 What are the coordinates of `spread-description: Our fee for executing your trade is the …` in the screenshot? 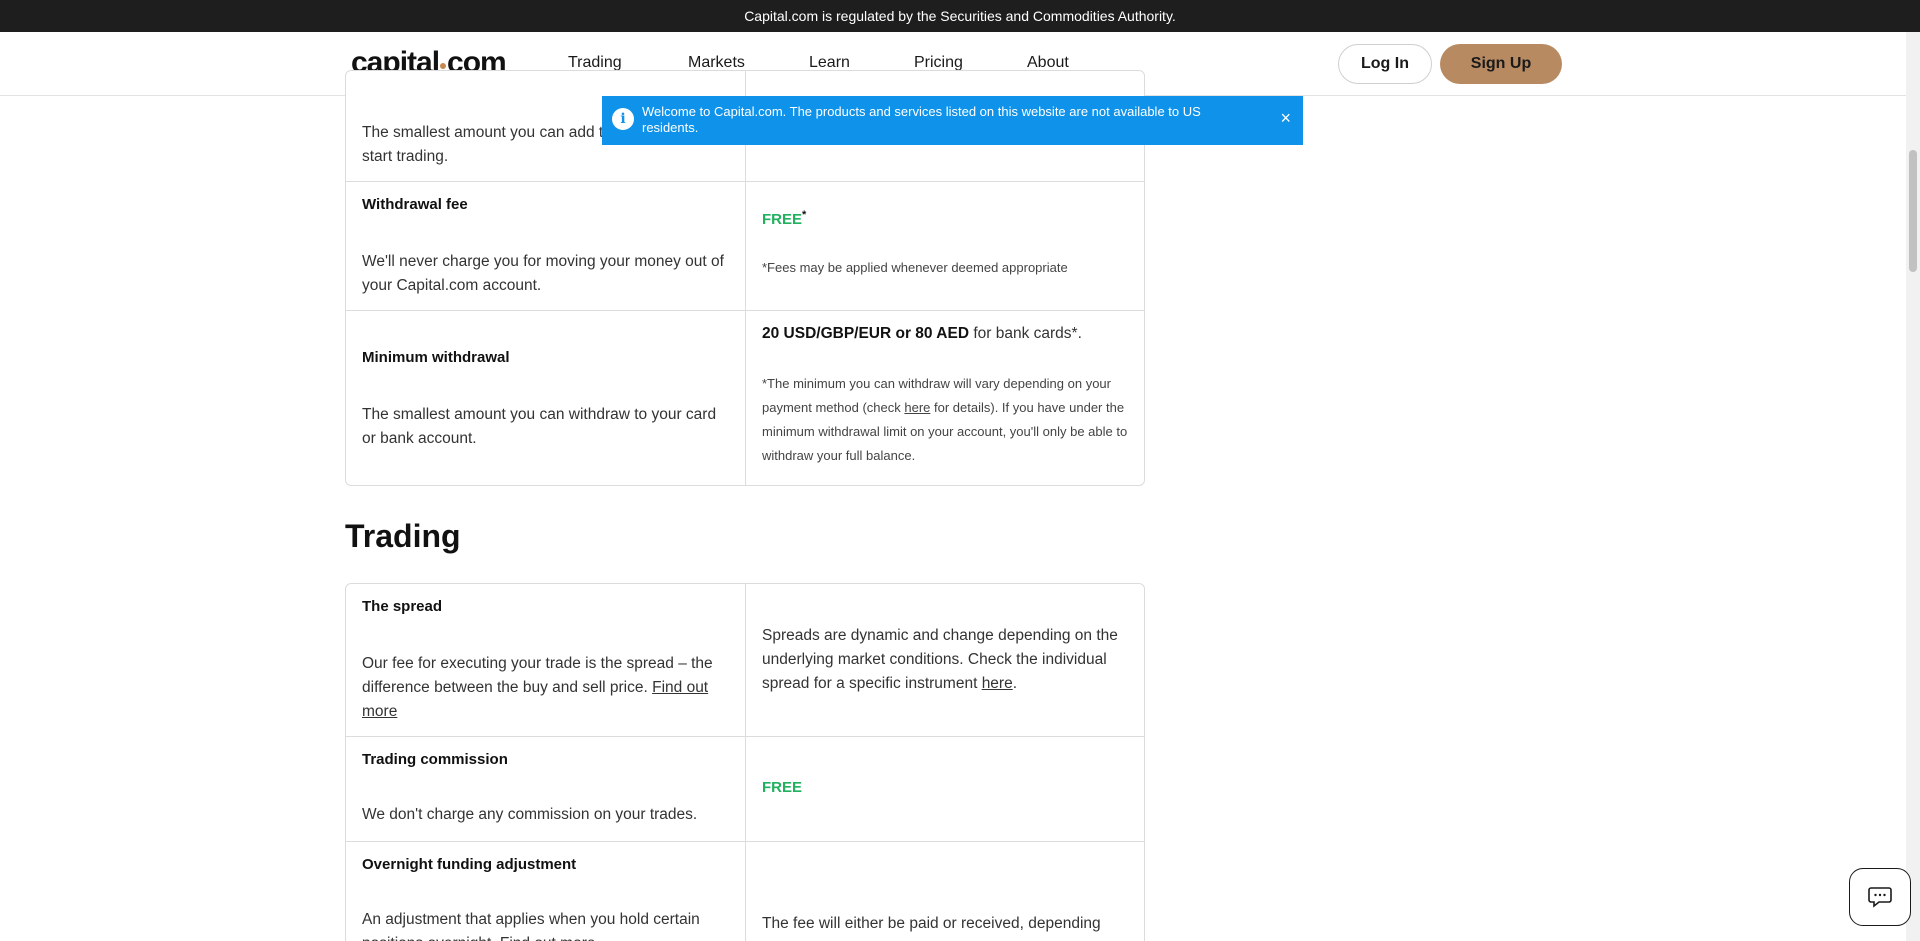 It's located at (537, 687).